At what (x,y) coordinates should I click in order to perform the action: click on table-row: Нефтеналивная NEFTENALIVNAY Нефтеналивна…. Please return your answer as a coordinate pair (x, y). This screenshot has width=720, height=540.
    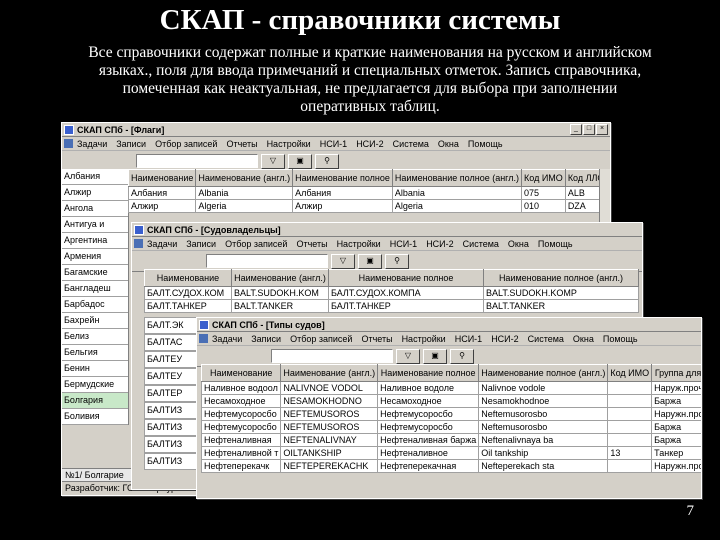
    Looking at the image, I should click on (450, 440).